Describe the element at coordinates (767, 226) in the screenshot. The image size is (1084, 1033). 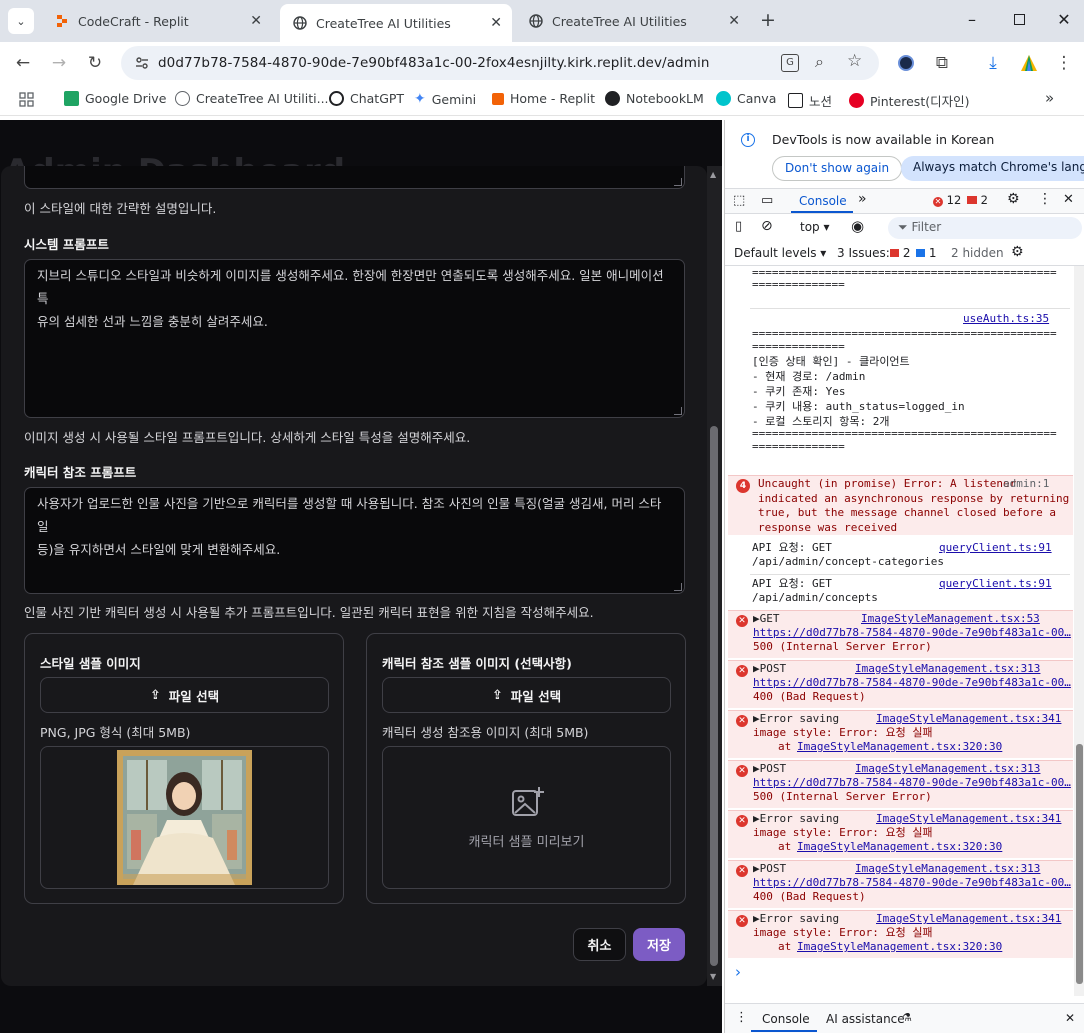
I see `clear-console-icon: ⊘` at that location.